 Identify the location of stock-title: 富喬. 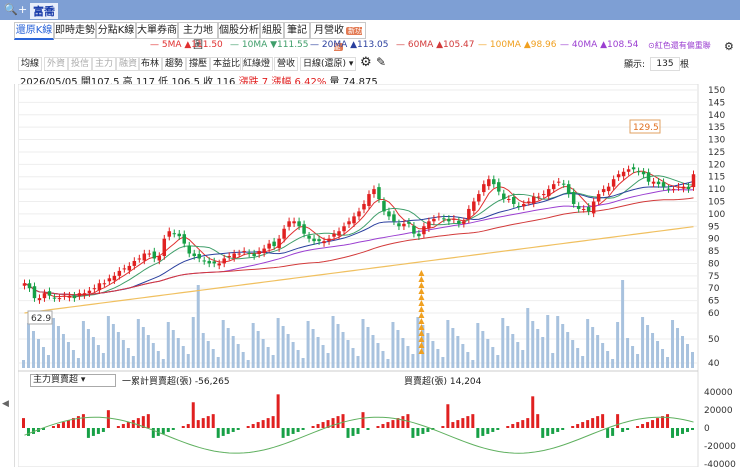
(44, 11).